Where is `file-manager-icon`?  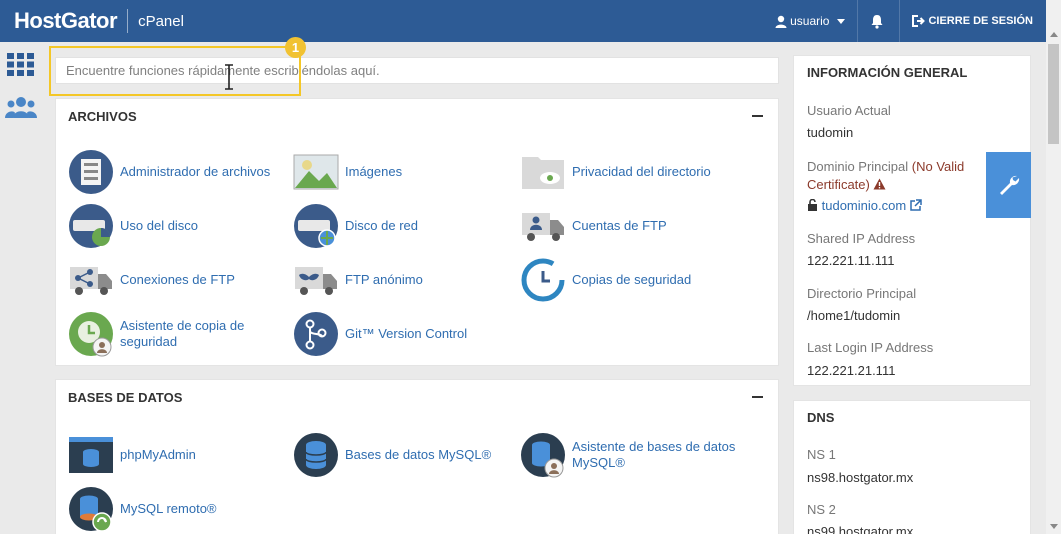
file-manager-icon is located at coordinates (91, 172).